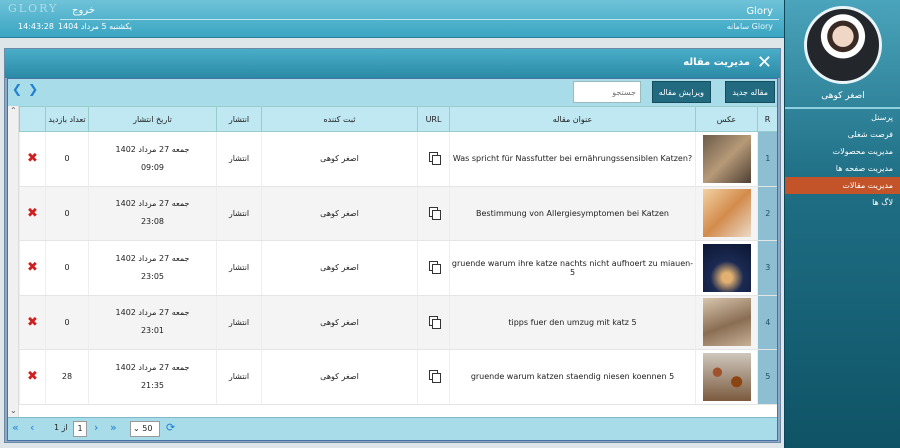  Describe the element at coordinates (152, 331) in the screenshot. I see `publish-time: 23:01` at that location.